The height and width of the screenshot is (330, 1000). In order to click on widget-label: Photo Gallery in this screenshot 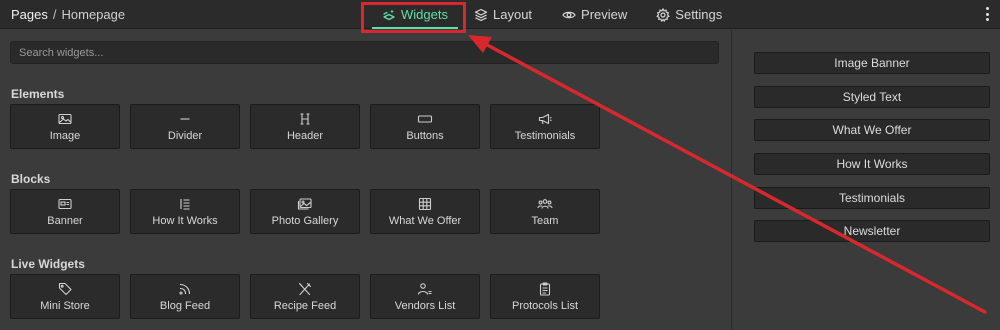, I will do `click(305, 220)`.